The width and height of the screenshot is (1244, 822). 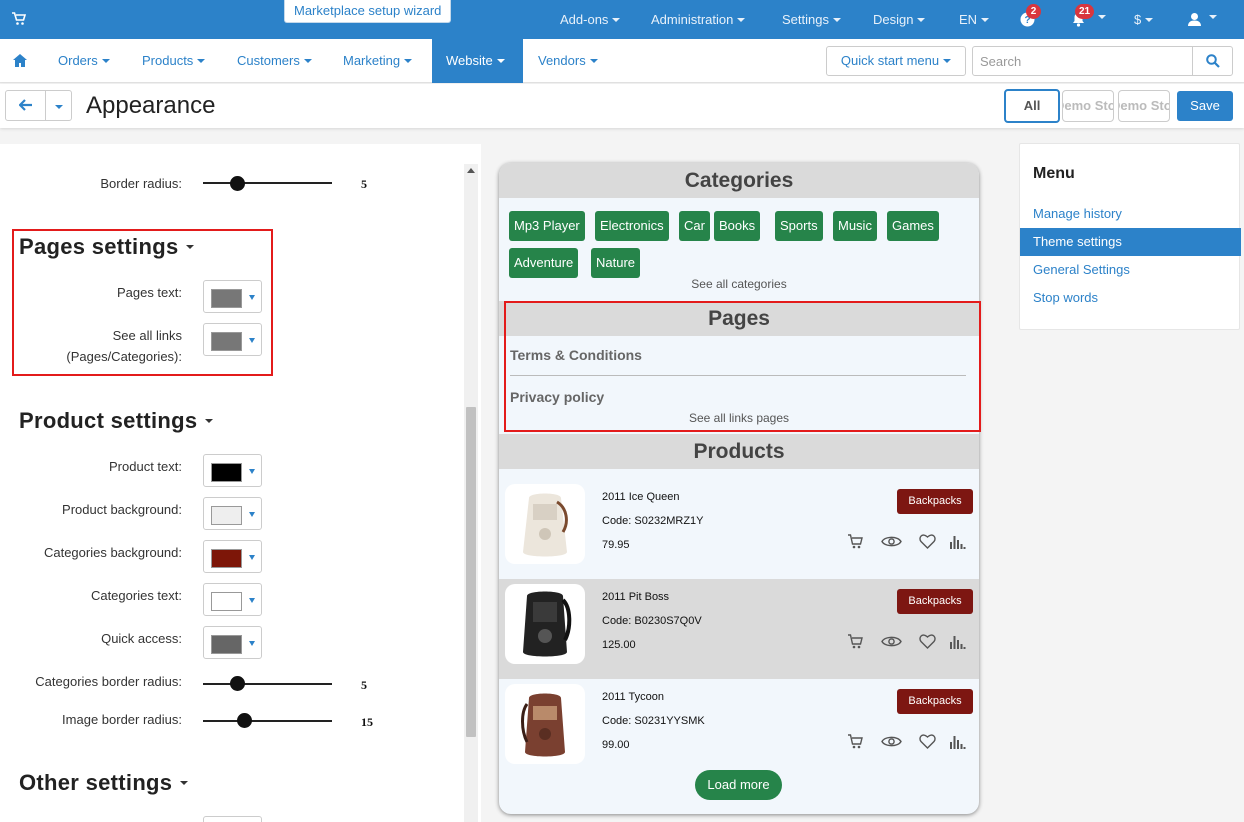 I want to click on nav-website-label: Website, so click(x=469, y=60).